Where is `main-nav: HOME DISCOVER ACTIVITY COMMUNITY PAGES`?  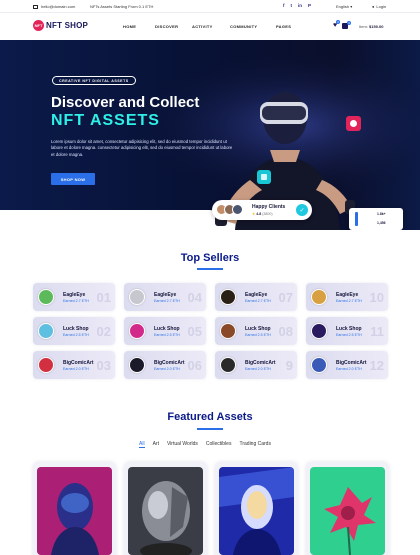
main-nav: HOME DISCOVER ACTIVITY COMMUNITY PAGES is located at coordinates (207, 26).